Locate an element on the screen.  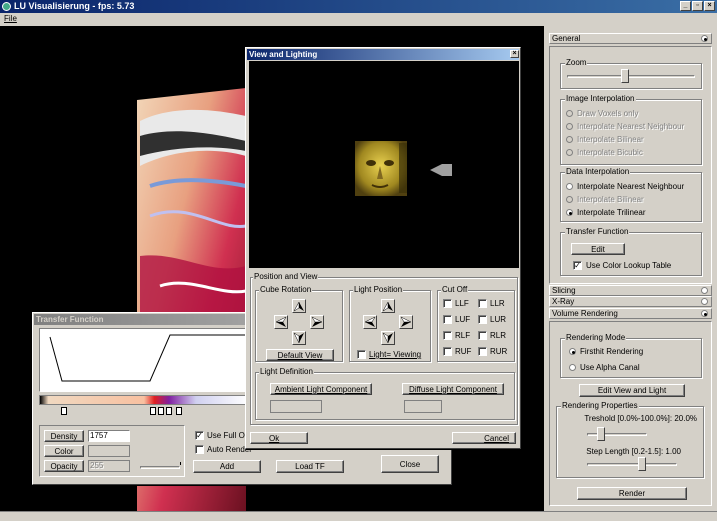
use-lut-label: Use Color Lookup Table is located at coordinates (628, 266).